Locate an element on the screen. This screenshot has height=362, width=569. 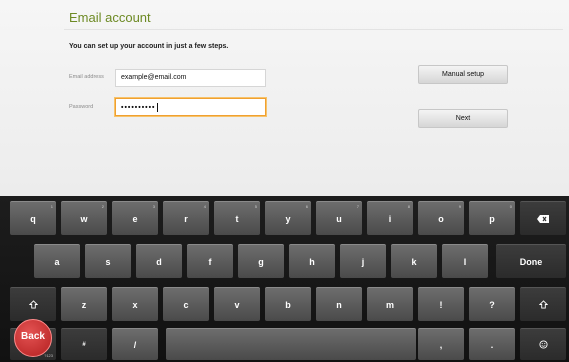
key-q: q1 is located at coordinates (33, 218).